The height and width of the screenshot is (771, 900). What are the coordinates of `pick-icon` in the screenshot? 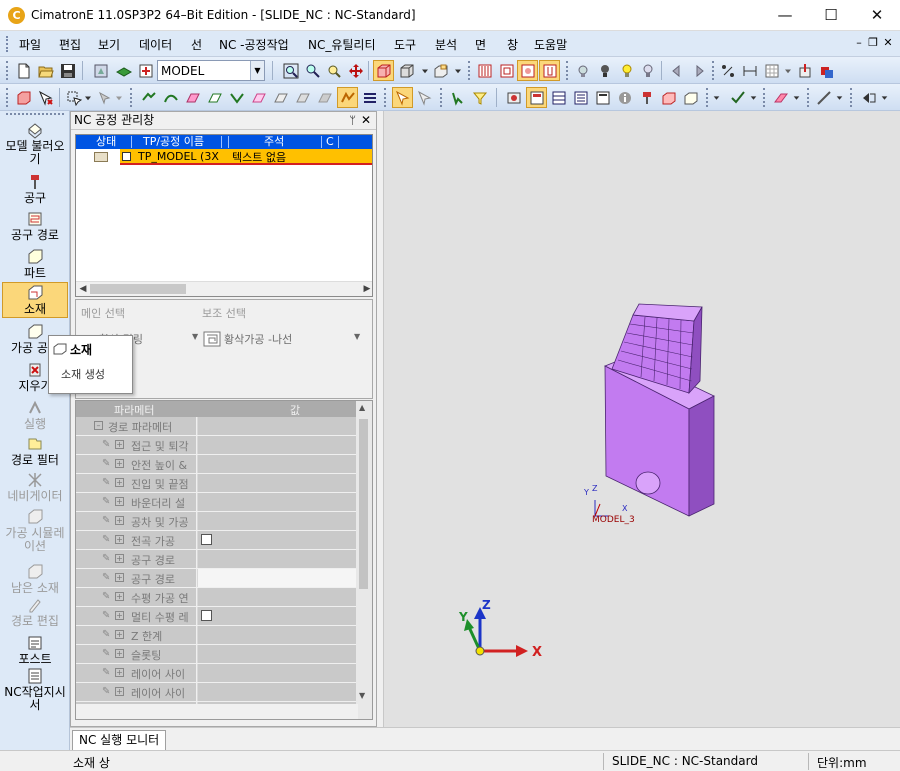 It's located at (73, 97).